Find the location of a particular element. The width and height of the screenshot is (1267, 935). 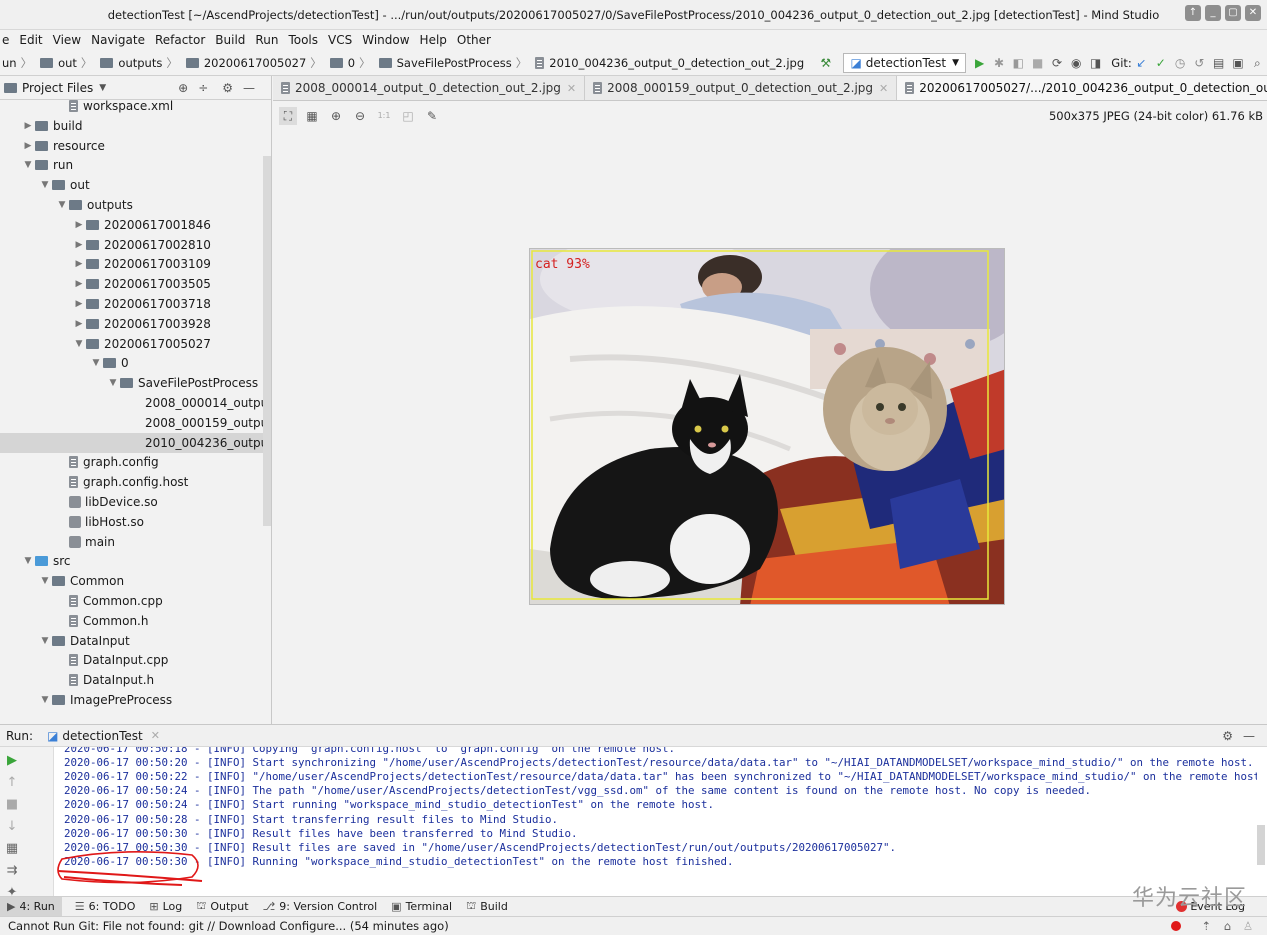

tree-scrollbar is located at coordinates (267, 341).